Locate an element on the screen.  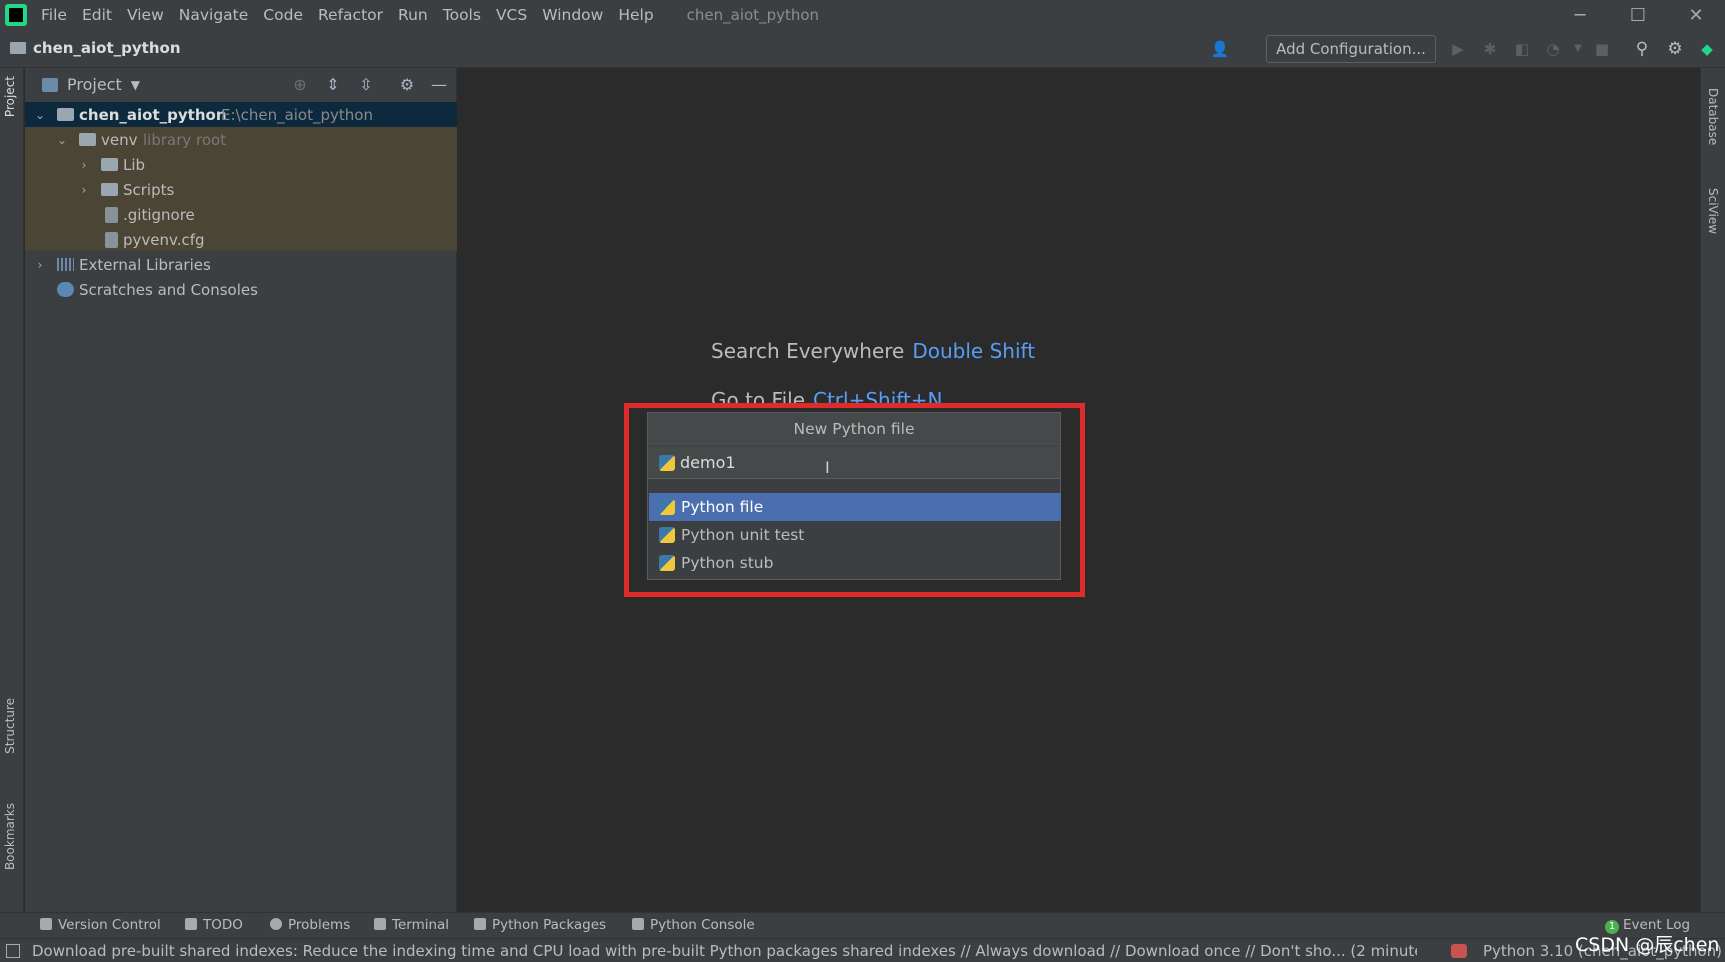
close-icon: ✕ is located at coordinates (1696, 15).